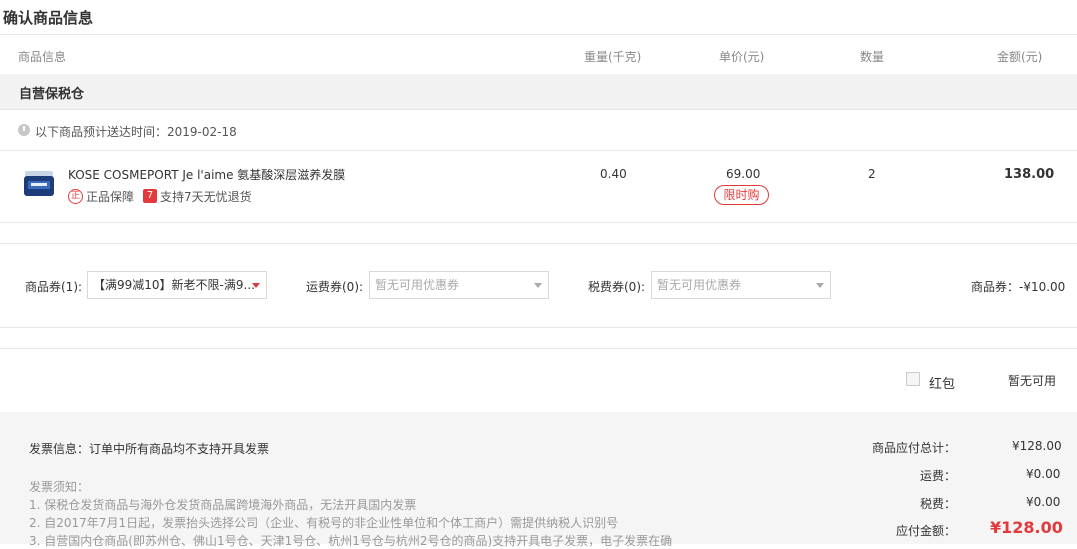 Image resolution: width=1077 pixels, height=549 pixels. Describe the element at coordinates (1037, 446) in the screenshot. I see `subtotal-value: ¥128.00` at that location.